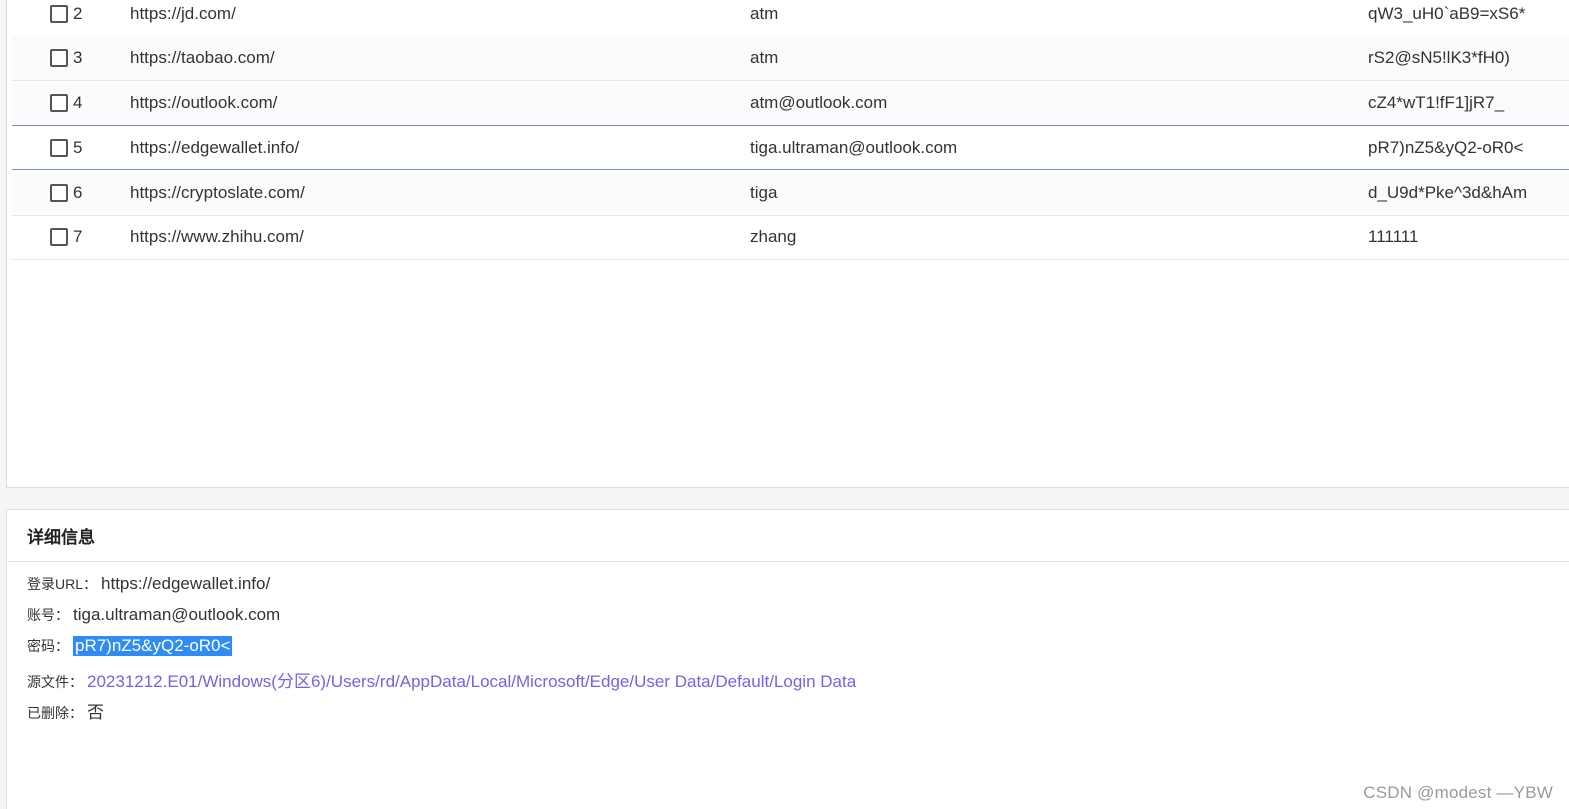 This screenshot has width=1569, height=809. What do you see at coordinates (78, 236) in the screenshot?
I see `row-index: 7` at bounding box center [78, 236].